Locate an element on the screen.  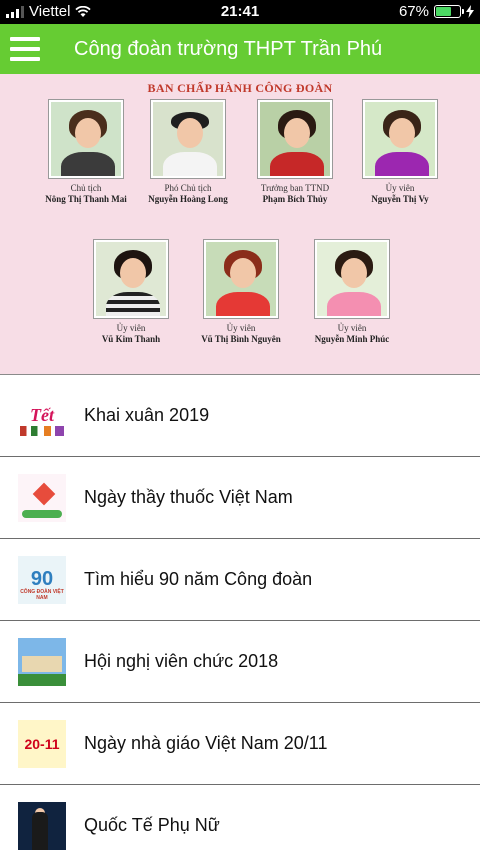
app-header: Công đoàn trường THPT Trần Phú is located at coordinates (240, 49).